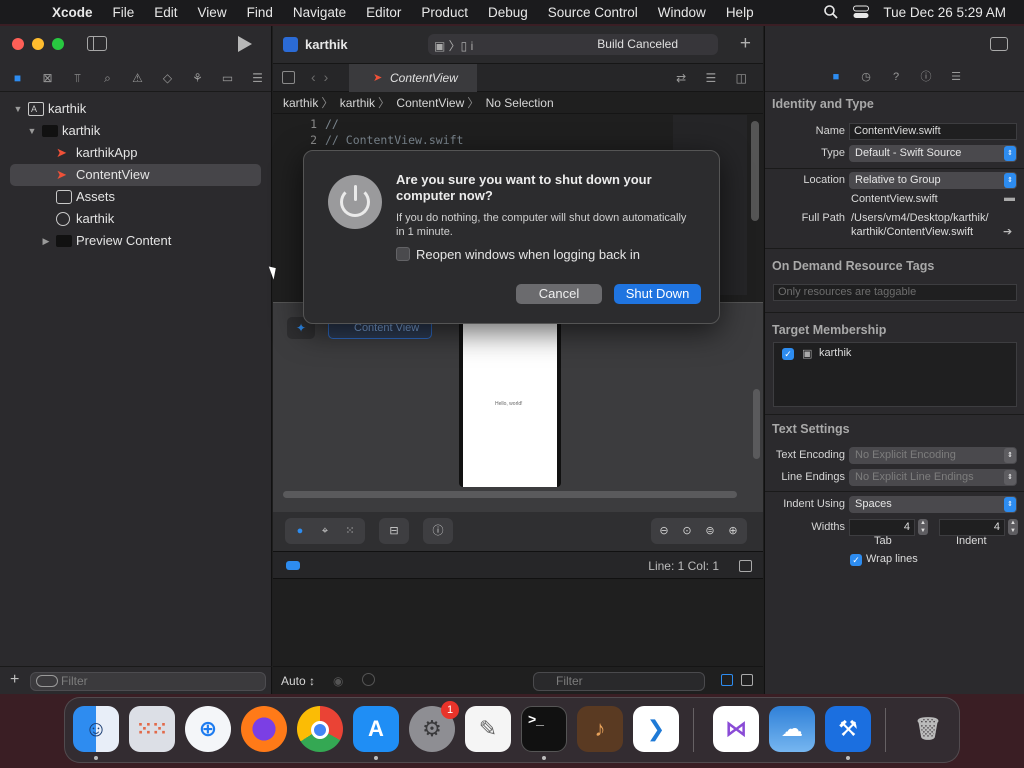 Image resolution: width=1024 pixels, height=768 pixels. I want to click on device-settings-icon: ⊟, so click(394, 531).